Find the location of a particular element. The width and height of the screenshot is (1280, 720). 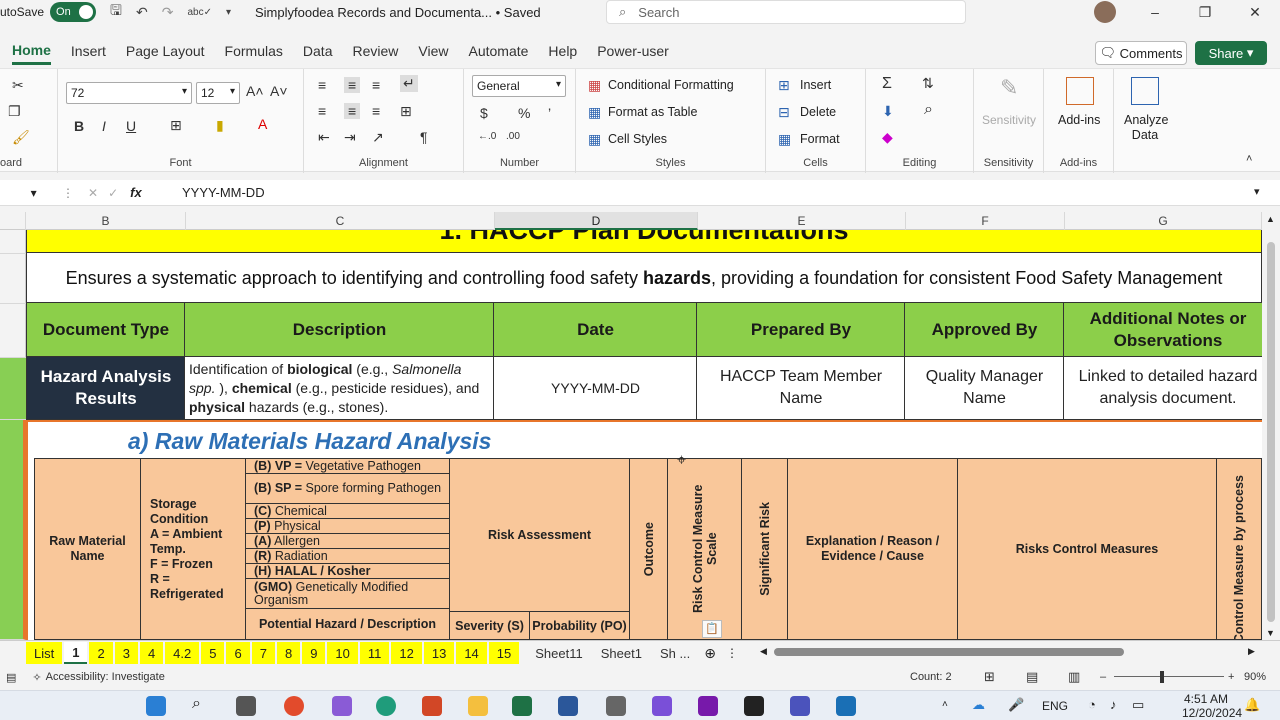

column-header-e: E is located at coordinates (802, 221).